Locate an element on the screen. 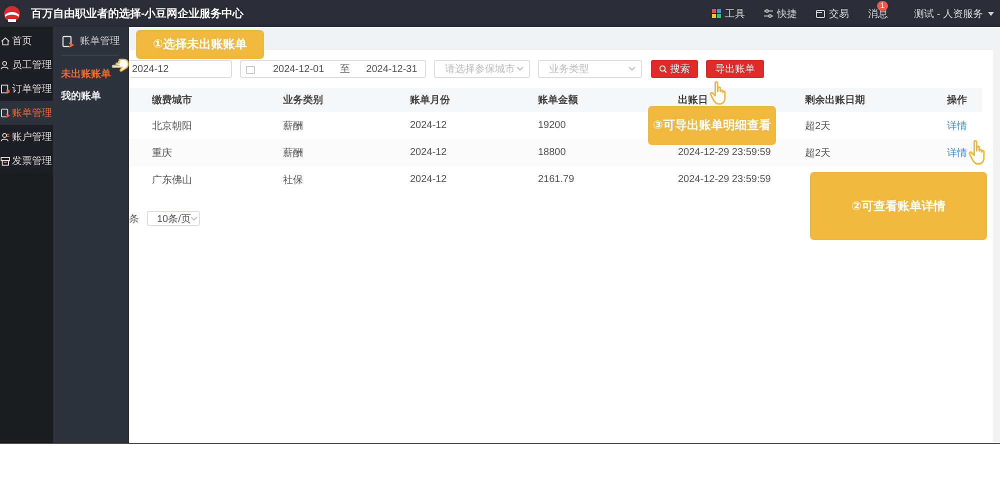 The width and height of the screenshot is (1000, 482). date-range-field: 2024-12-01 至 2024-12-31 is located at coordinates (333, 69).